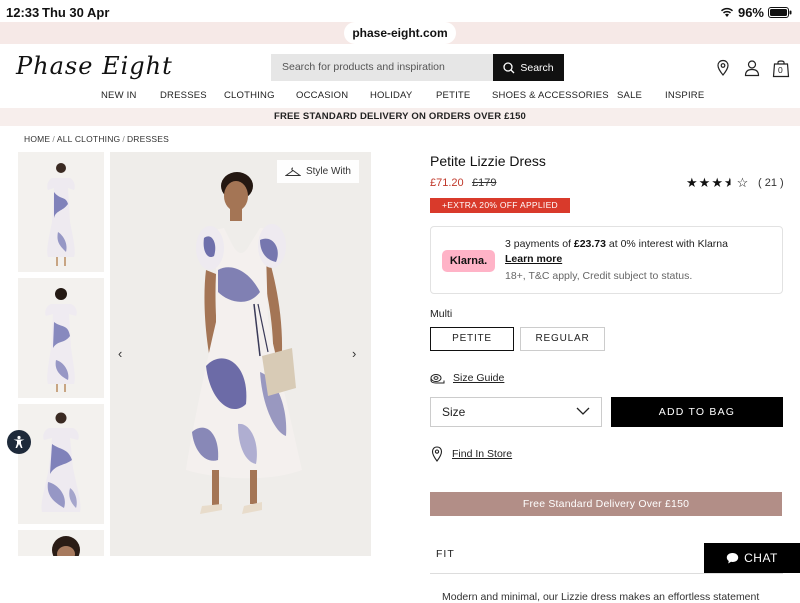 The width and height of the screenshot is (800, 603). What do you see at coordinates (684, 95) in the screenshot?
I see `nav-item-inspire: INSPIRE` at bounding box center [684, 95].